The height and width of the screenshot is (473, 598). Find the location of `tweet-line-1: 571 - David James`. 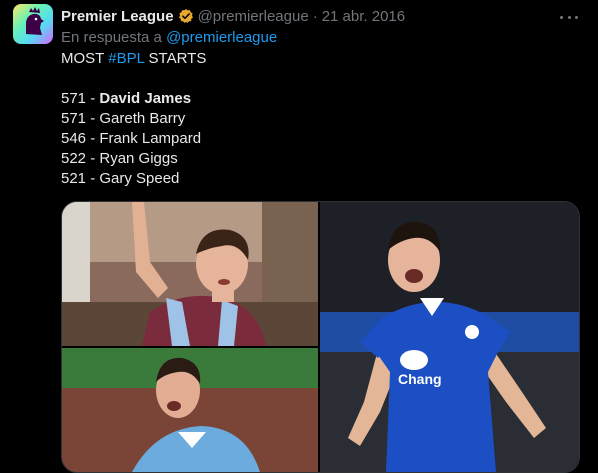

tweet-line-1: 571 - David James is located at coordinates (133, 99).